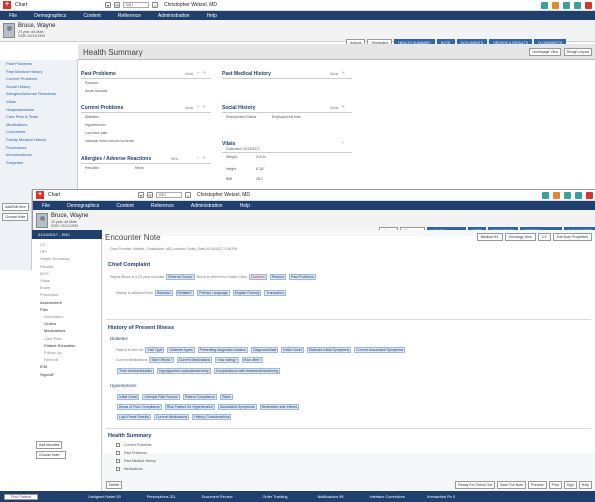  What do you see at coordinates (246, 371) in the screenshot?
I see `complications-chip: Complications with treatment/monitoring` at bounding box center [246, 371].